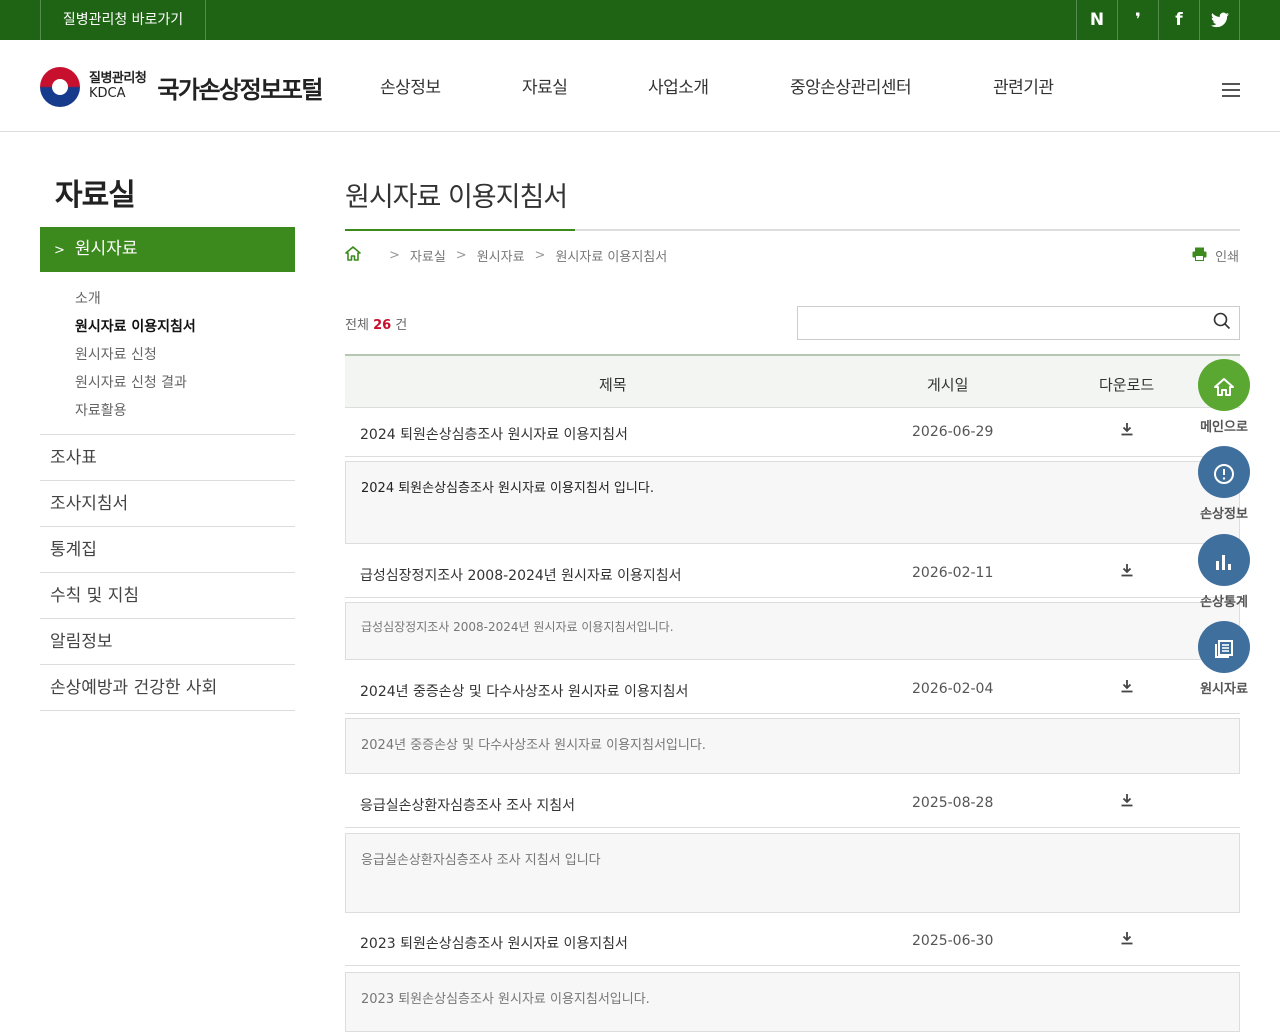 The width and height of the screenshot is (1280, 1032). Describe the element at coordinates (167, 550) in the screenshot. I see `sidebar-item-statistics: 통계집` at that location.